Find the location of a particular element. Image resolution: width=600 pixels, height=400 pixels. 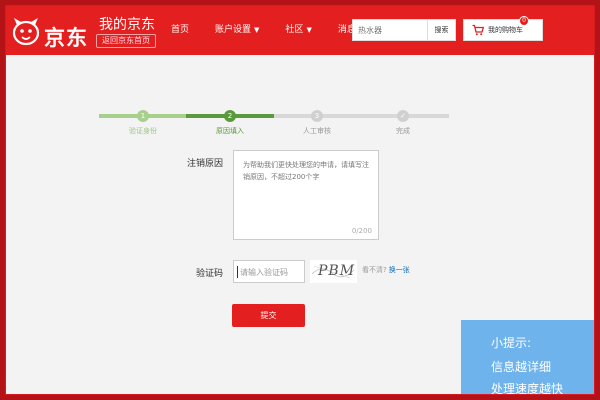

nav-home: 首页 is located at coordinates (180, 30).